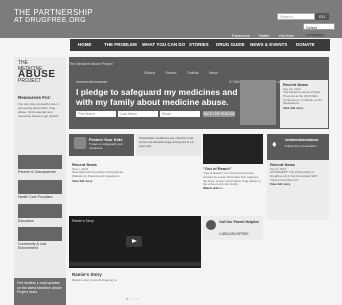 The height and width of the screenshot is (305, 342). I want to click on helpline-number: 1-855-DRUGFREE, so click(234, 234).